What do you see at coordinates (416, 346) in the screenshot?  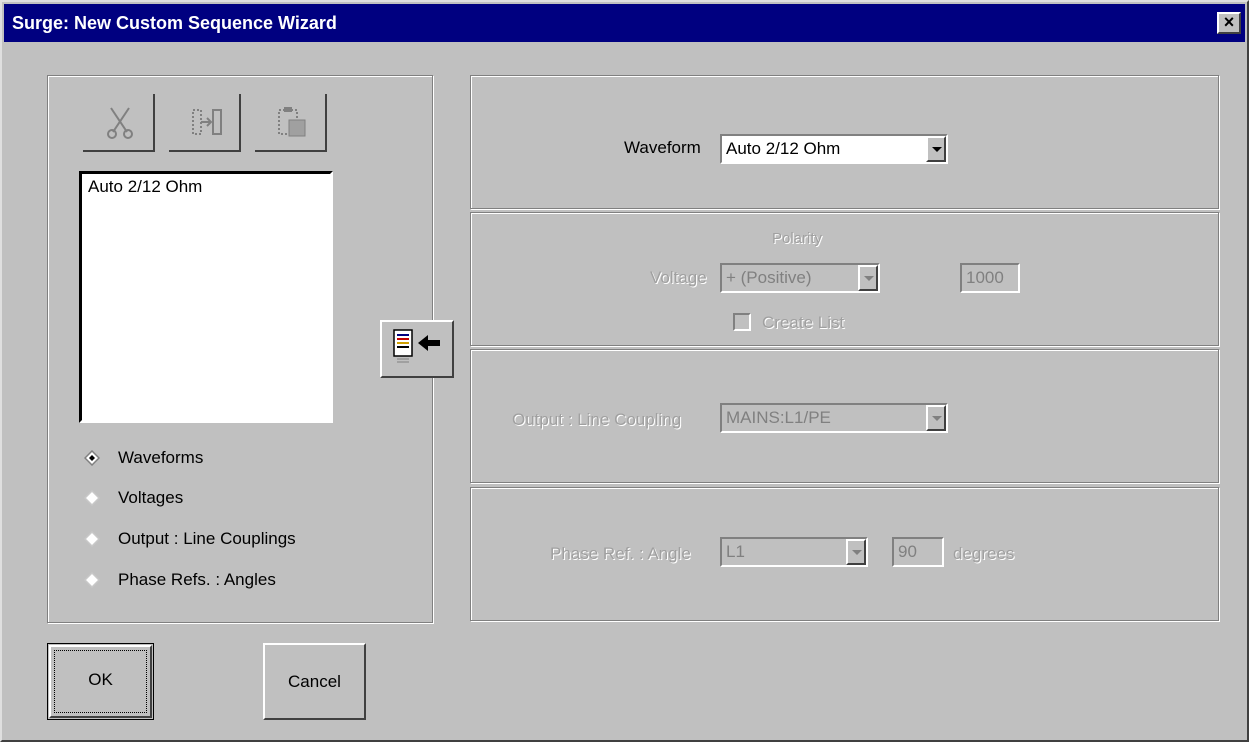 I see `add-to-list-icon` at bounding box center [416, 346].